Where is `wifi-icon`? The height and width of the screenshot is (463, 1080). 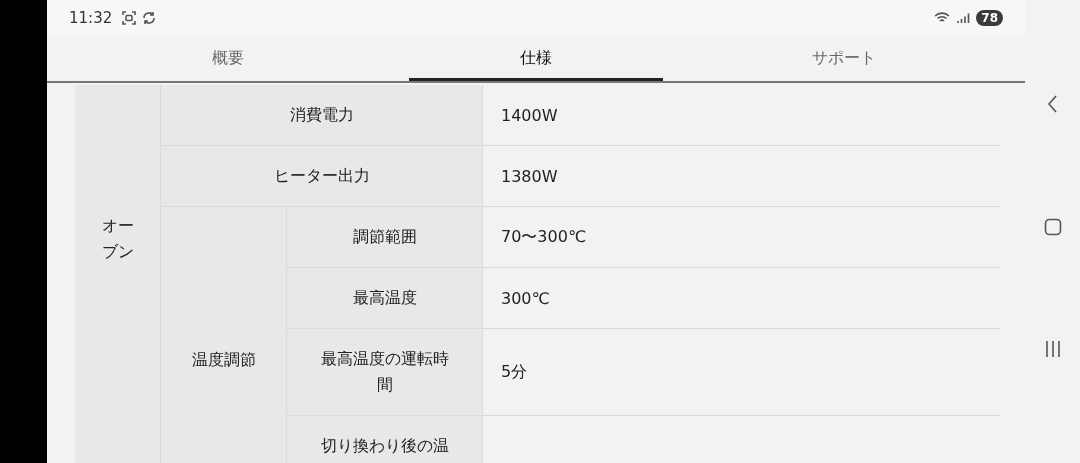
wifi-icon is located at coordinates (942, 17).